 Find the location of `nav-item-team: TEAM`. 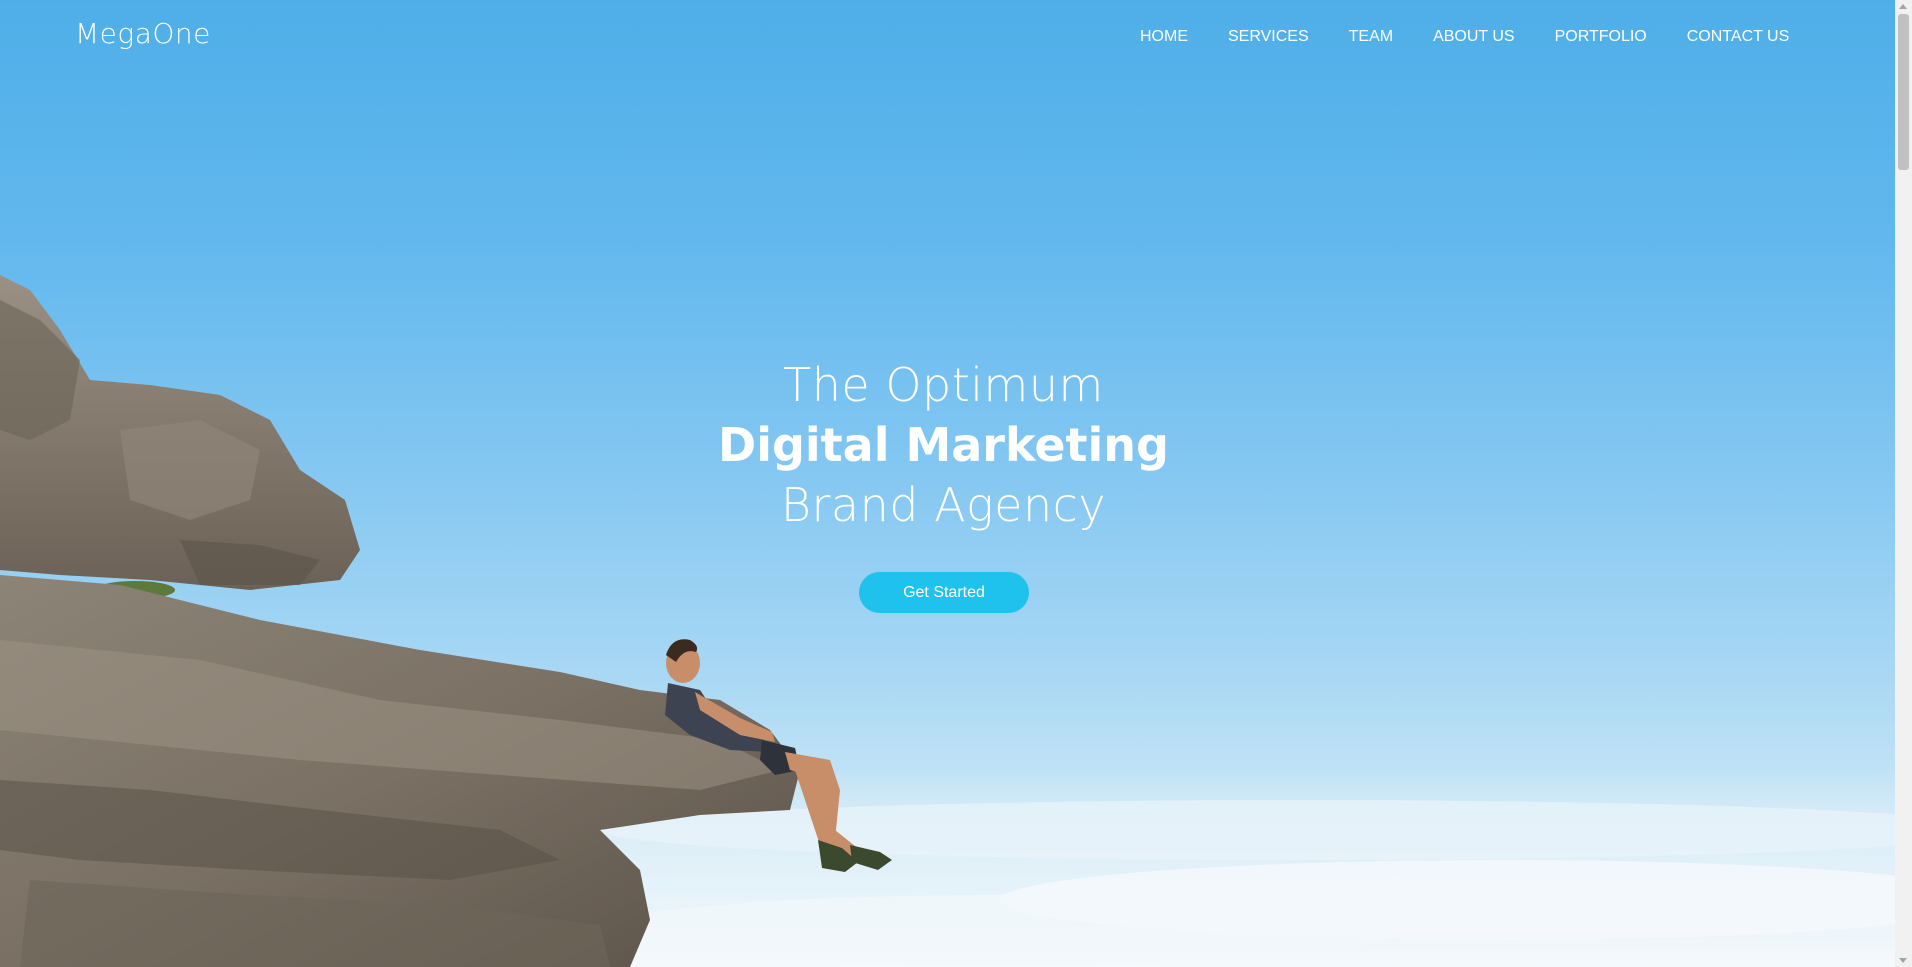

nav-item-team: TEAM is located at coordinates (1371, 37).